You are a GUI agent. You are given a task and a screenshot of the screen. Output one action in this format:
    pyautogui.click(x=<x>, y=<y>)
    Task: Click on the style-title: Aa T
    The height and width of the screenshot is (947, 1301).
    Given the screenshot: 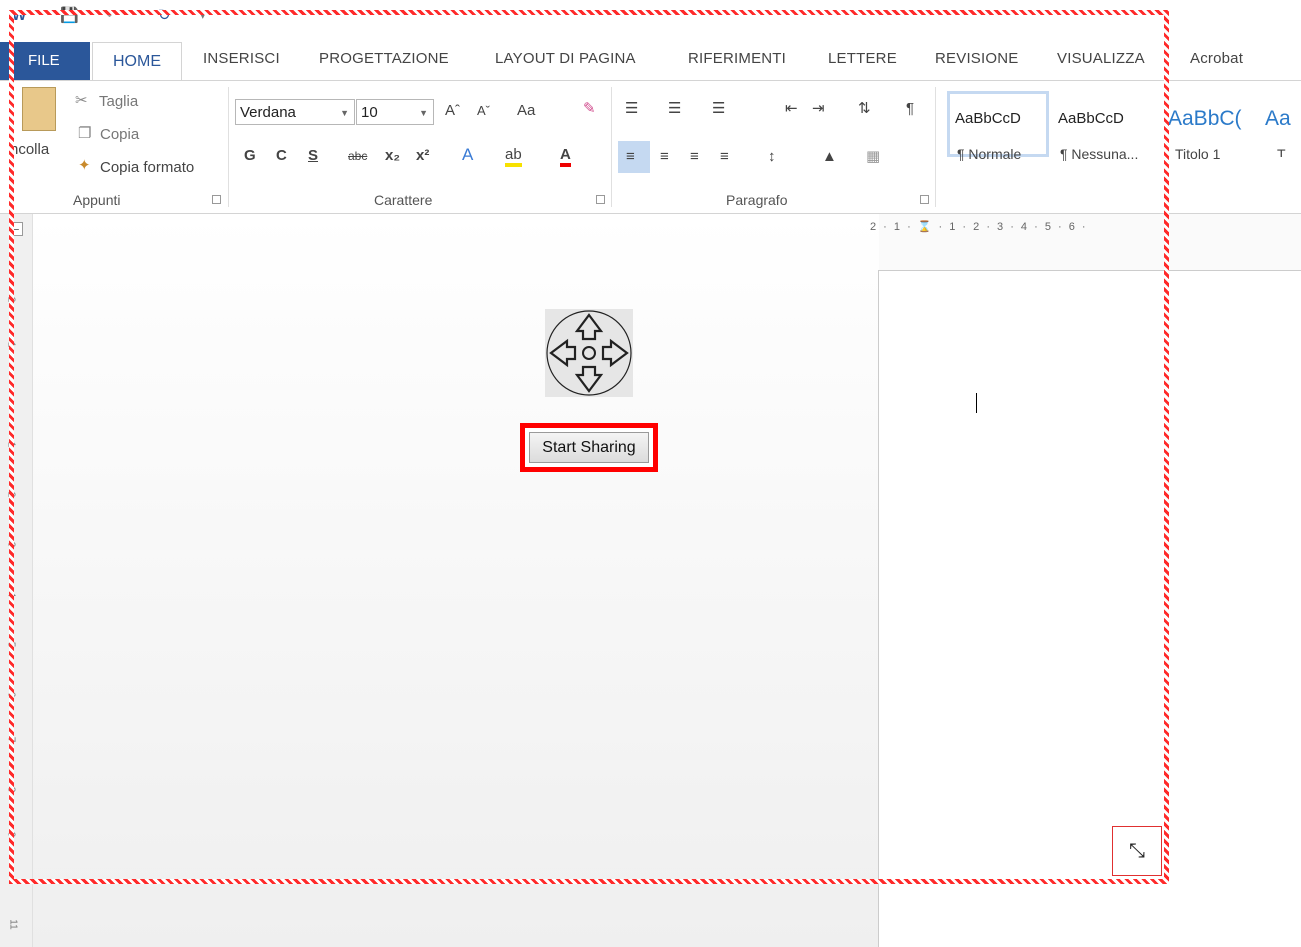 What is the action you would take?
    pyautogui.click(x=1283, y=124)
    